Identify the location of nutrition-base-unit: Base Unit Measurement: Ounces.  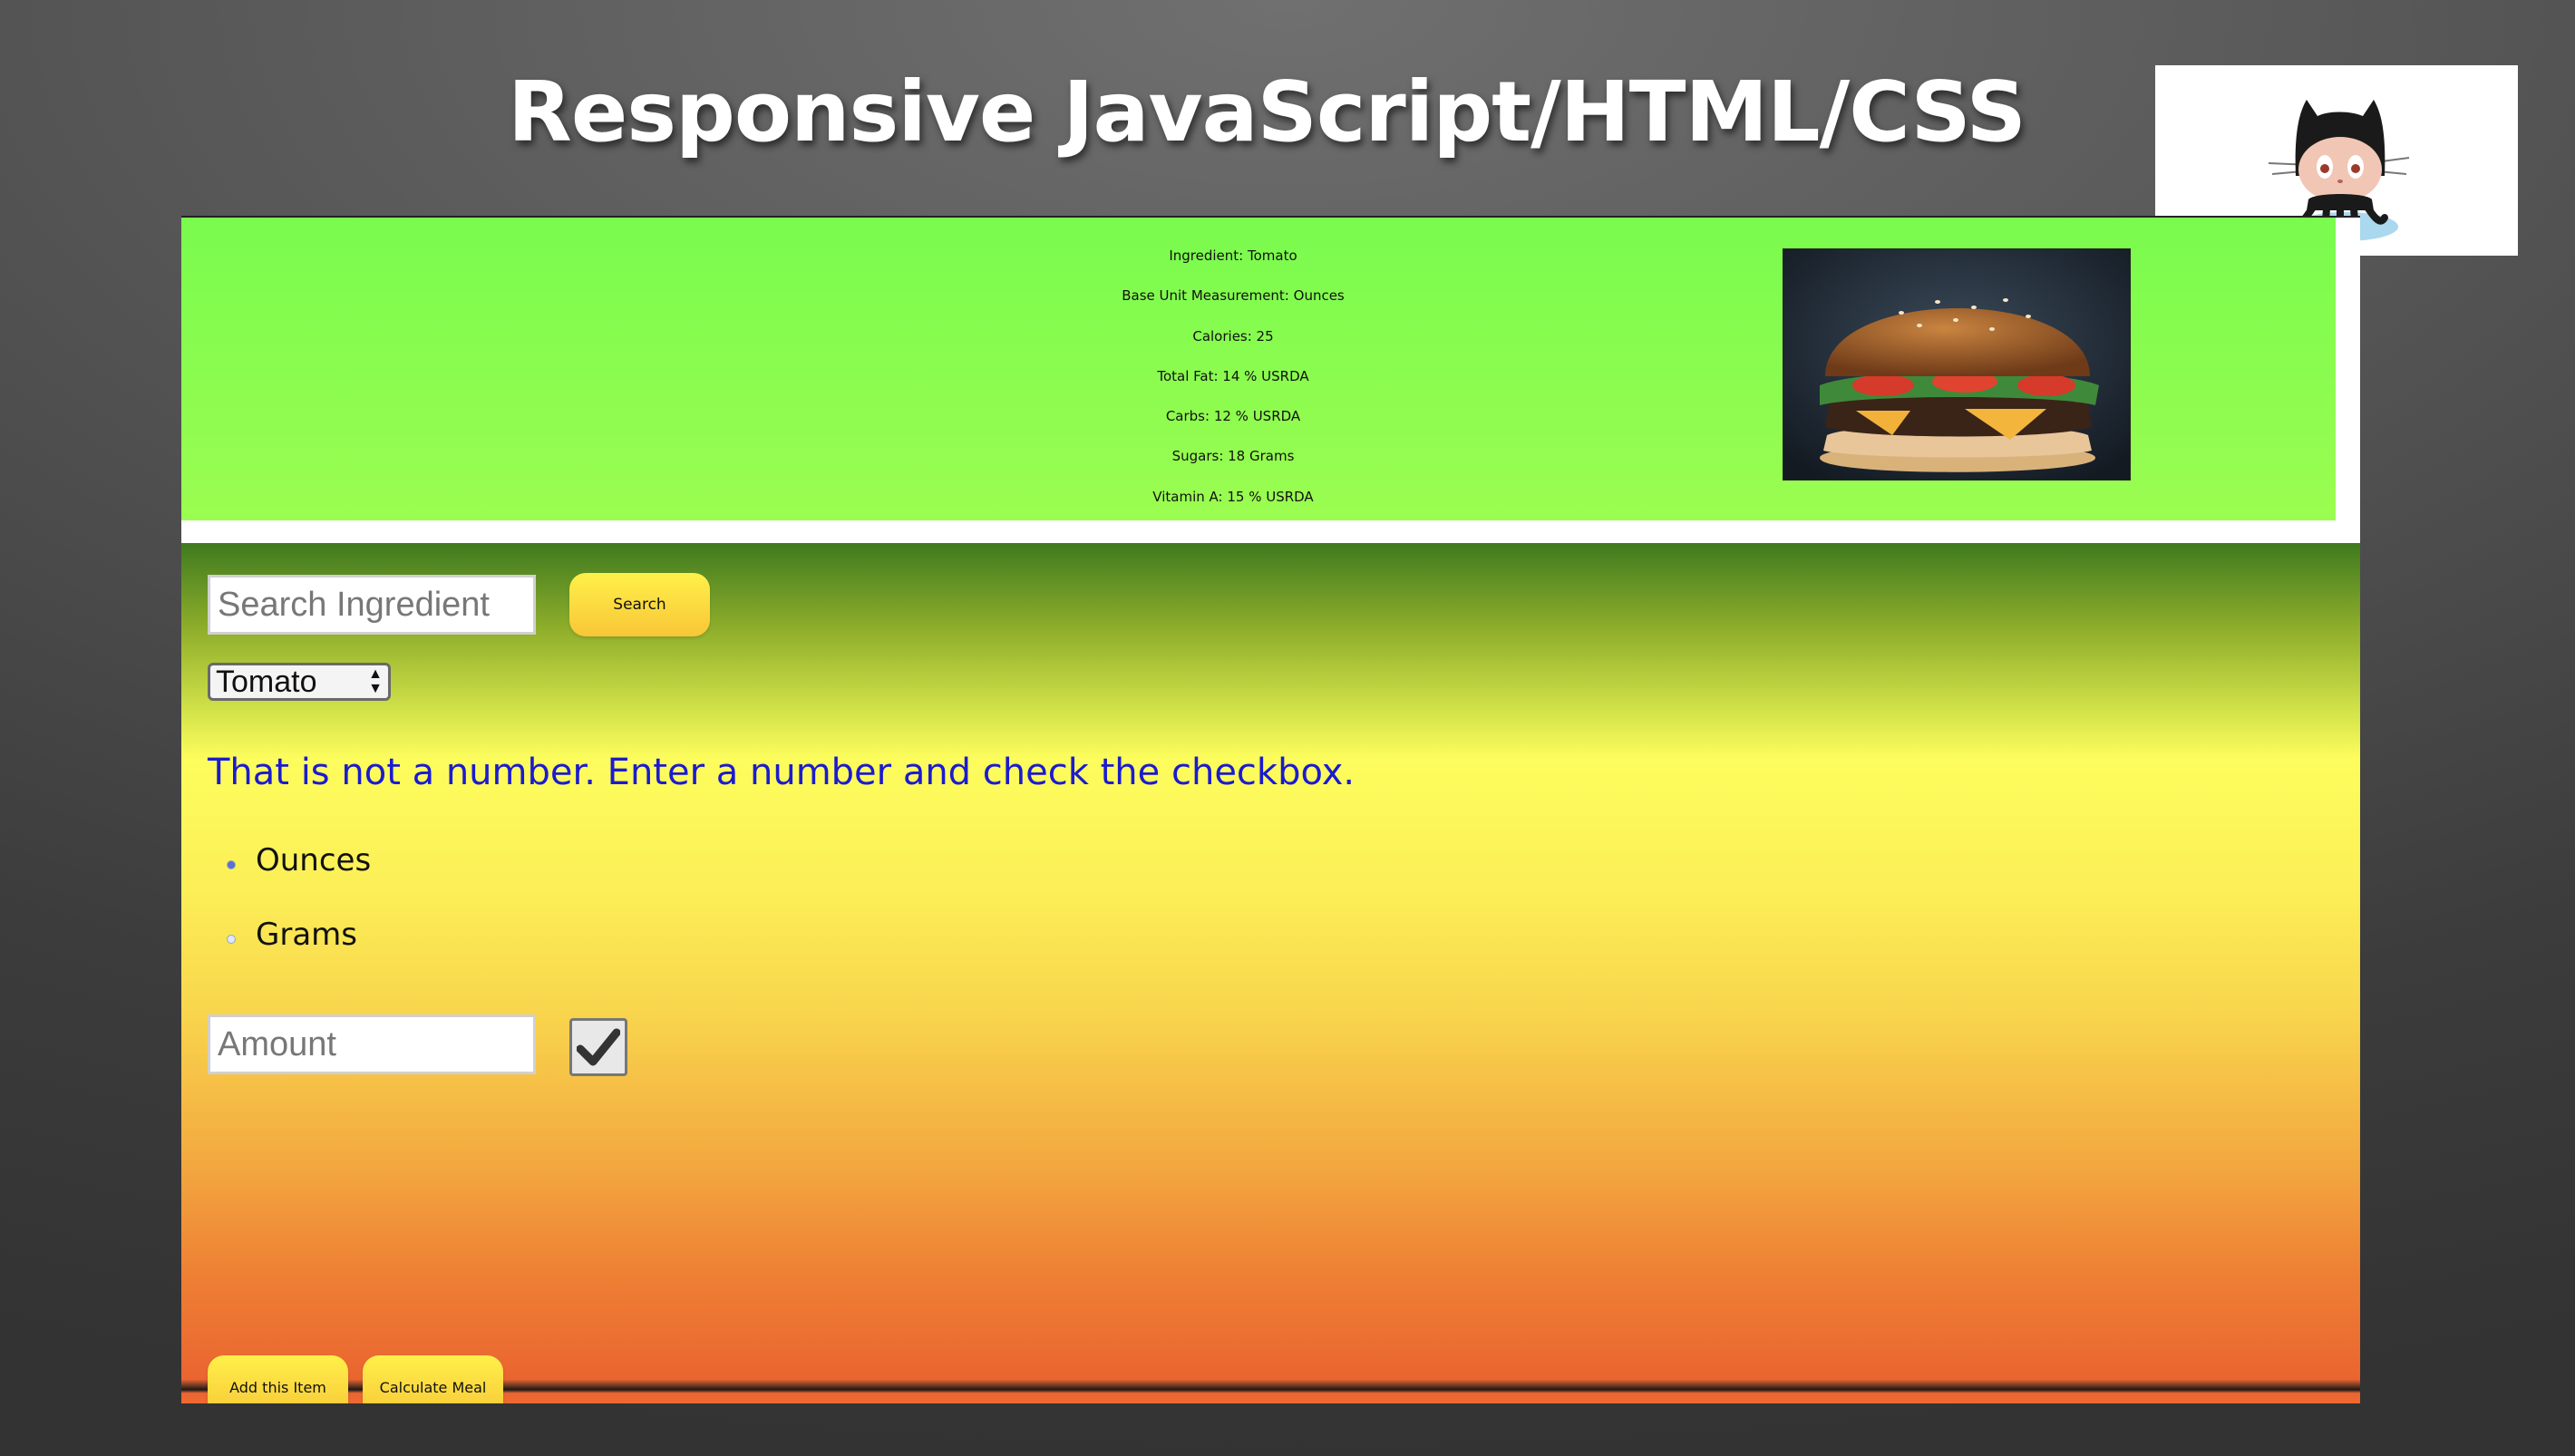
(1233, 296).